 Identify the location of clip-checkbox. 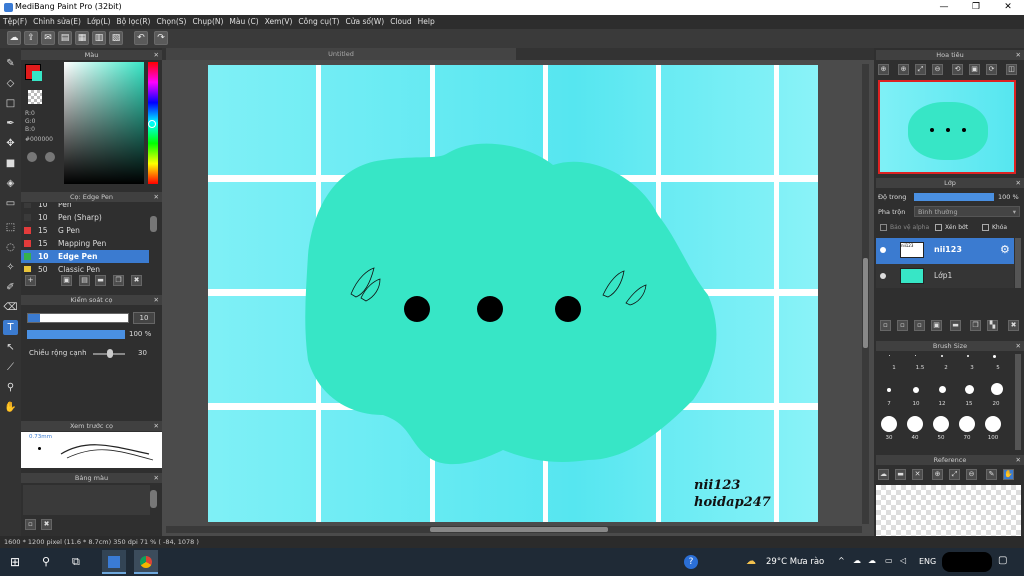
(938, 227).